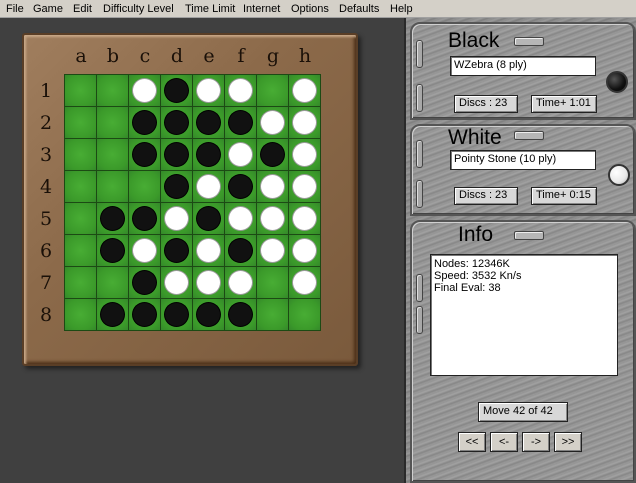 This screenshot has height=483, width=636. Describe the element at coordinates (80, 314) in the screenshot. I see `board-square-a8` at that location.